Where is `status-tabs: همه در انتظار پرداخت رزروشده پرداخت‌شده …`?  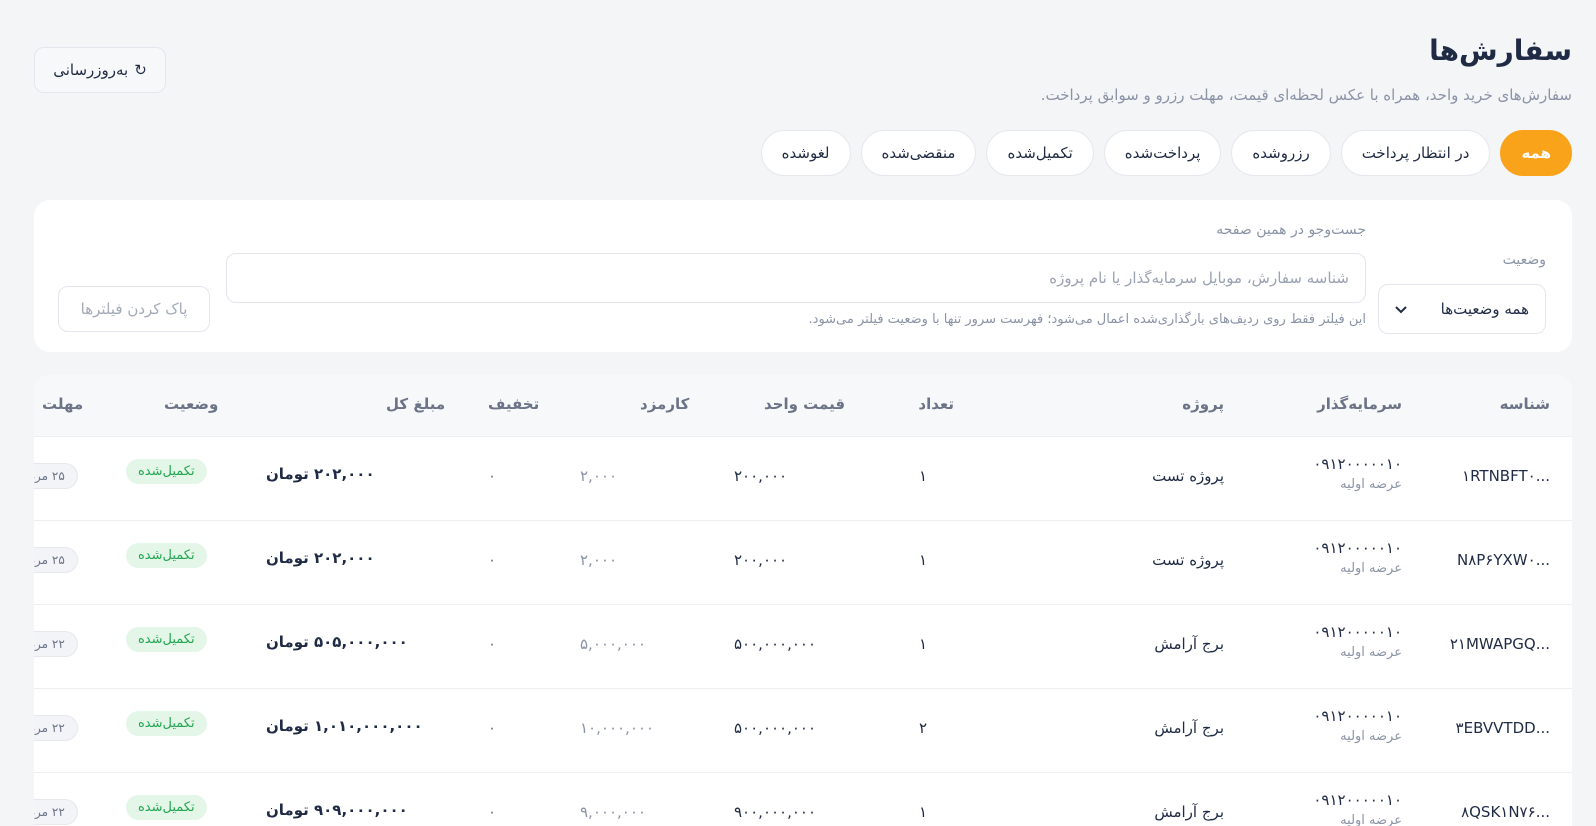
status-tabs: همه در انتظار پرداخت رزروشده پرداخت‌شده … is located at coordinates (1166, 153).